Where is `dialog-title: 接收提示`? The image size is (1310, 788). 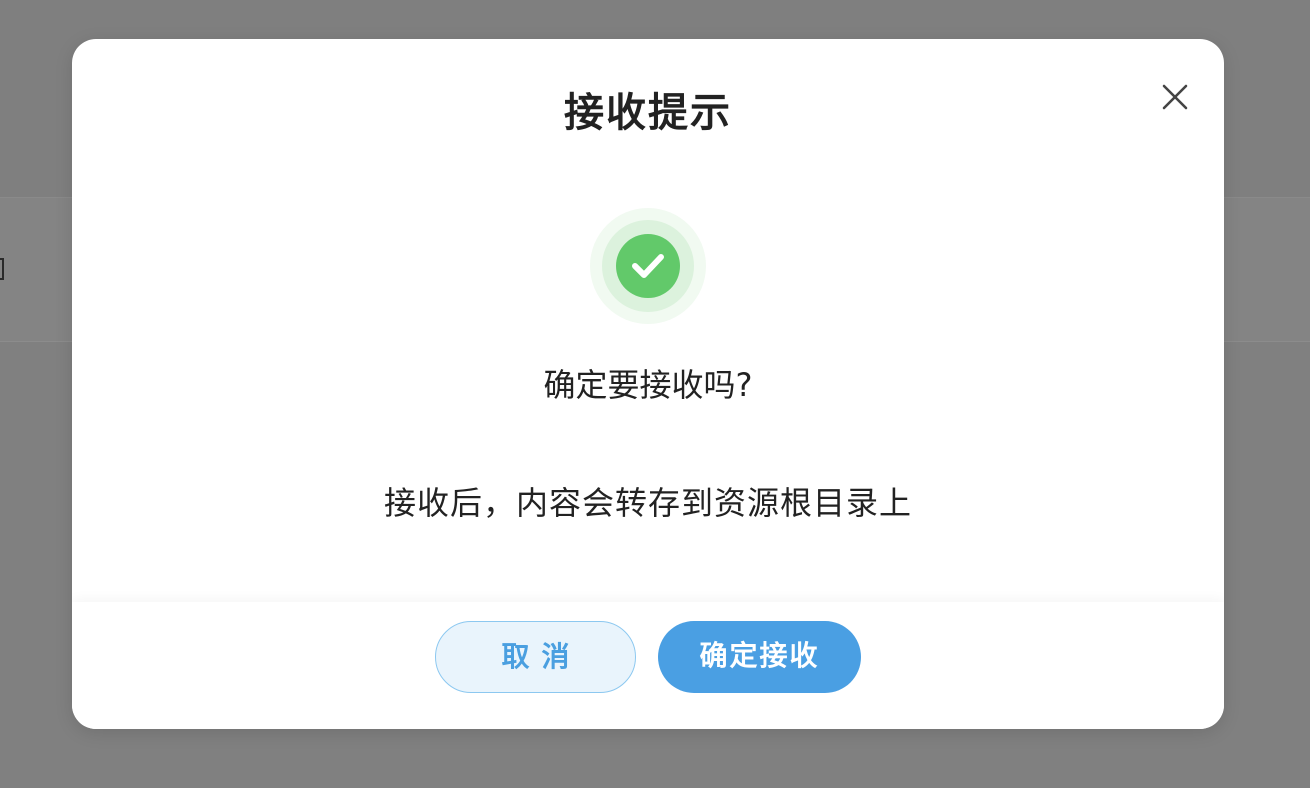 dialog-title: 接收提示 is located at coordinates (648, 113).